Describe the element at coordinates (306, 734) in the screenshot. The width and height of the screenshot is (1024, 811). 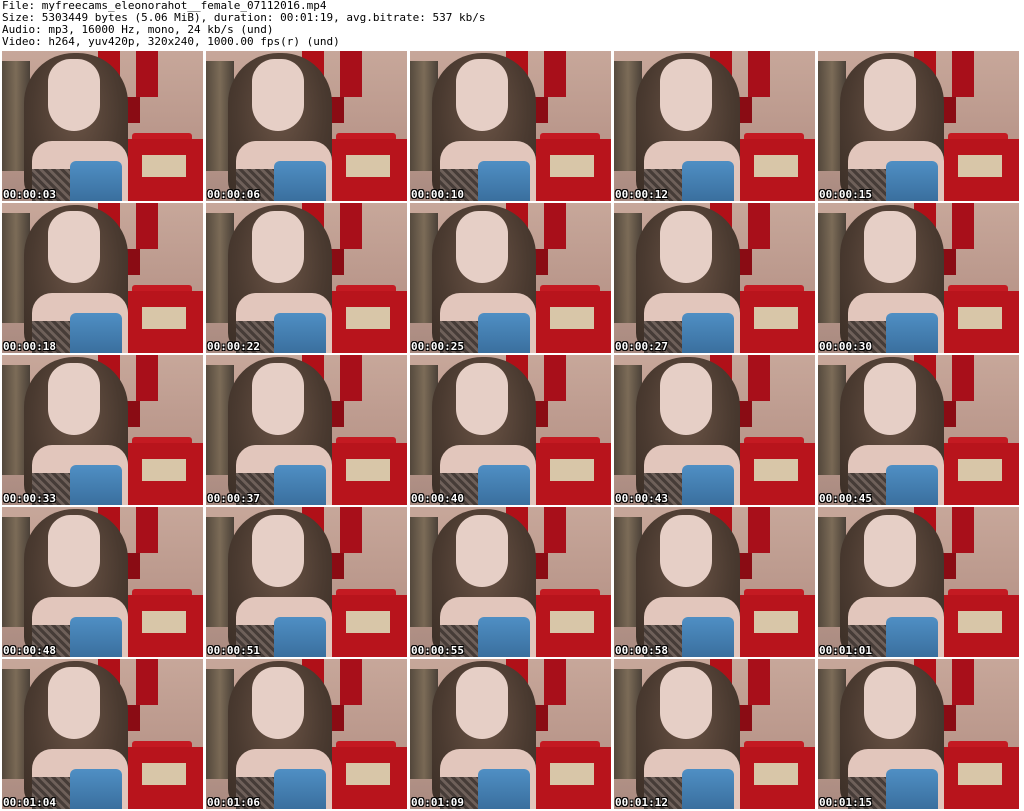
I see `video-frame-thumbnail: 00:01:06` at that location.